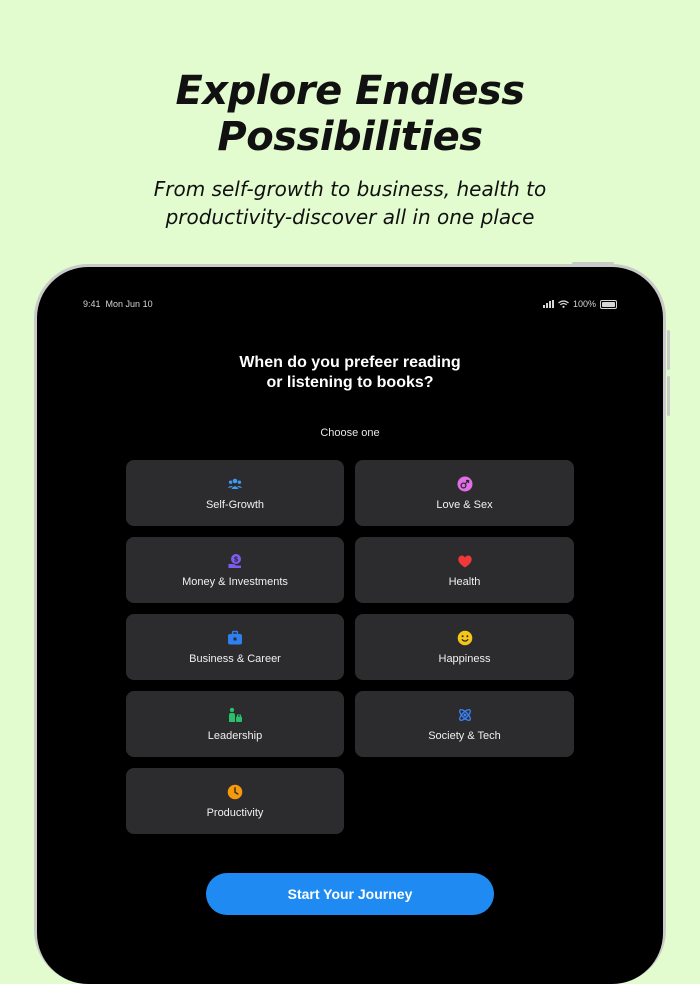  Describe the element at coordinates (235, 493) in the screenshot. I see `category-card-self-growth: Self-Growth` at that location.